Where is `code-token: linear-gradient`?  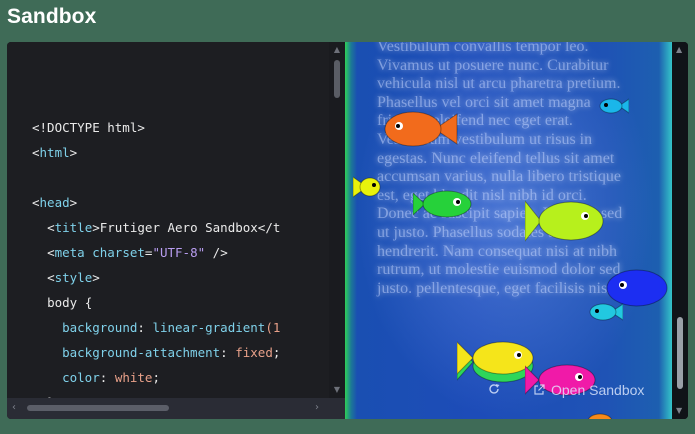
code-token: linear-gradient is located at coordinates (209, 327).